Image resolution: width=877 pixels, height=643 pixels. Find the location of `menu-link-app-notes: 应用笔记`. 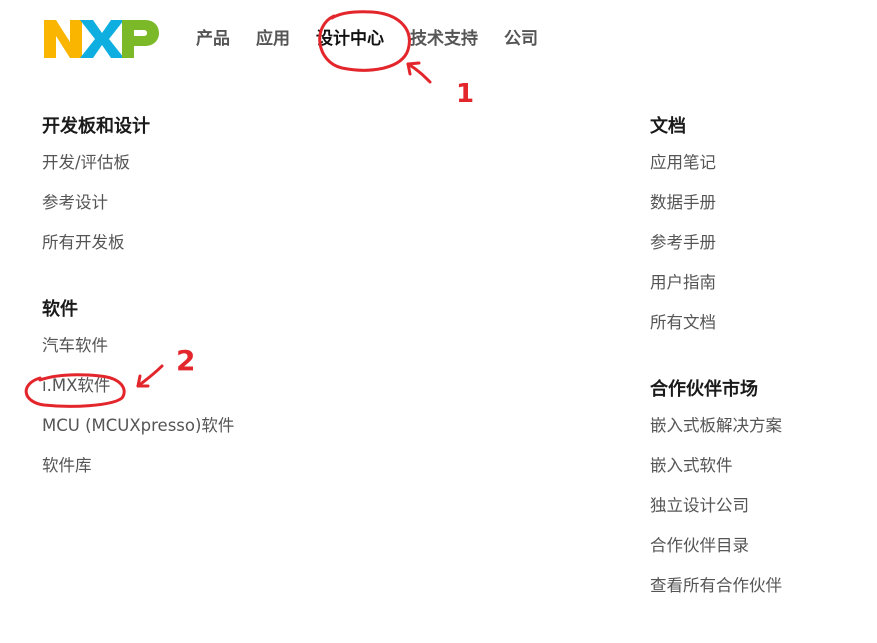

menu-link-app-notes: 应用笔记 is located at coordinates (760, 168).